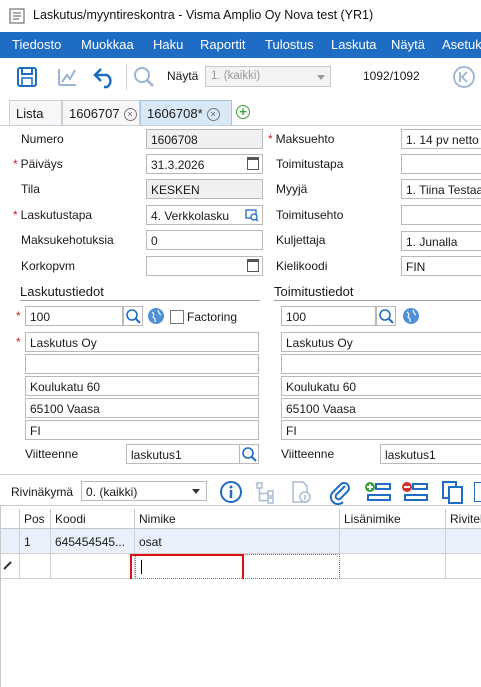 This screenshot has width=481, height=687. What do you see at coordinates (183, 76) in the screenshot?
I see `show-label: Näytä` at bounding box center [183, 76].